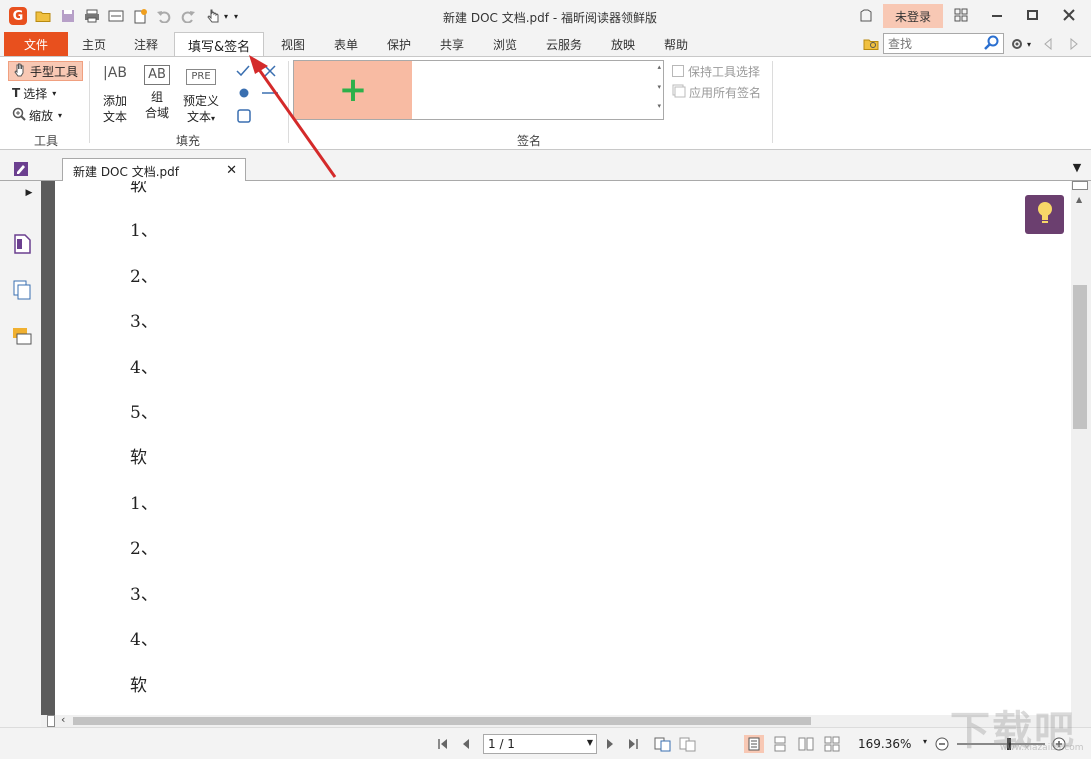 This screenshot has height=759, width=1091. Describe the element at coordinates (659, 106) in the screenshot. I see `gallery-expand-icon: ▾` at that location.